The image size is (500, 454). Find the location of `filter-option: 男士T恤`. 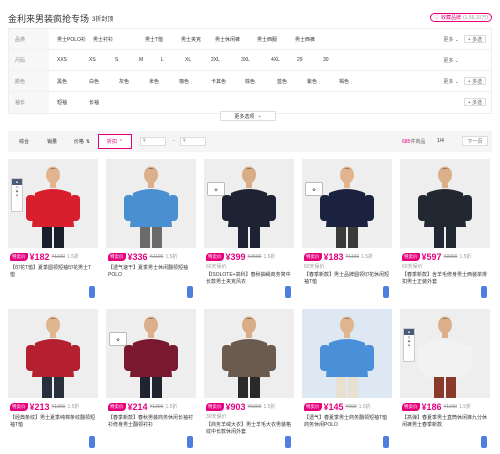

filter-option: 男士T恤 is located at coordinates (154, 39).